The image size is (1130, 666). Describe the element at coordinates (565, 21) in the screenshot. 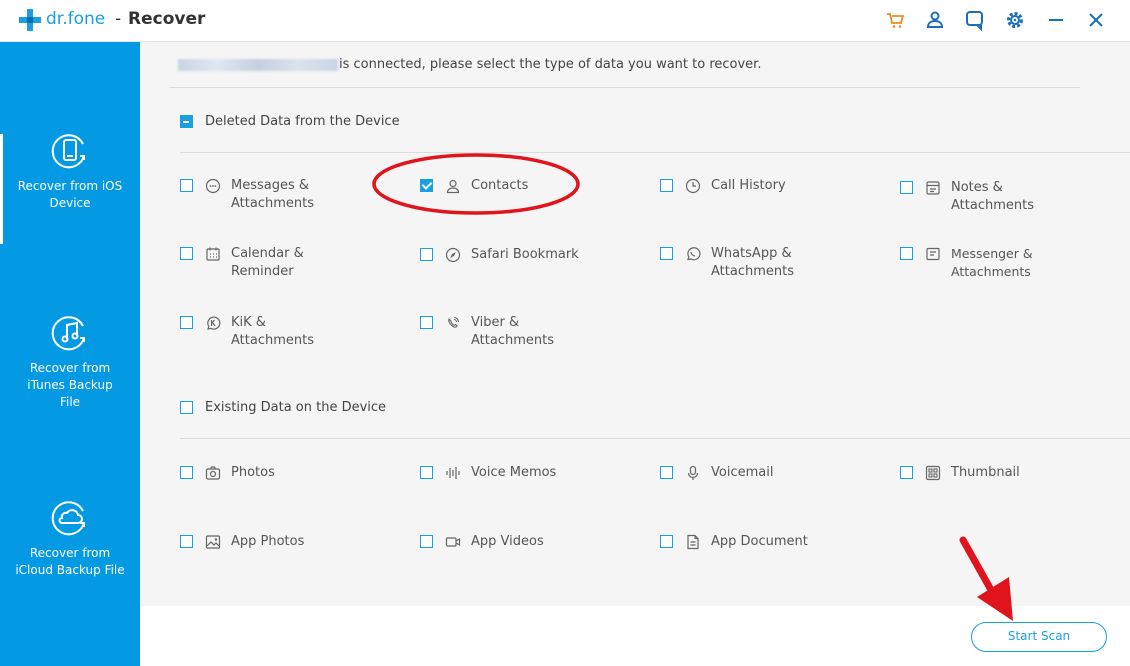

I see `title-bar: dr.fone - Recover` at that location.